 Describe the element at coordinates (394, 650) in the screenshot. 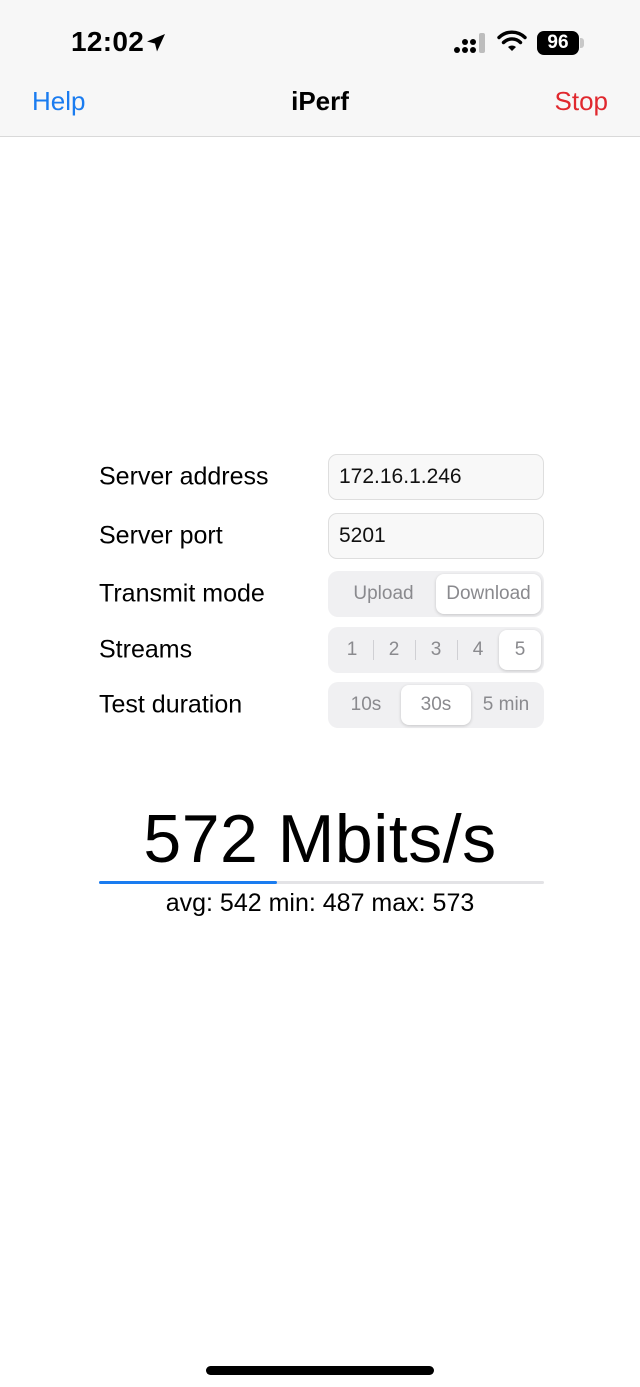

I see `streams-option-2: 2` at that location.